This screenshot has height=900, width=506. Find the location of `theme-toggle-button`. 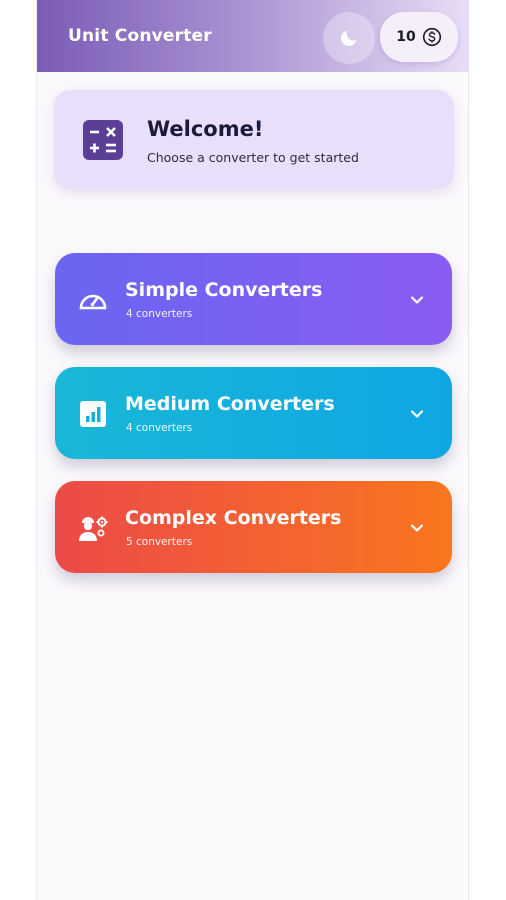

theme-toggle-button is located at coordinates (349, 38).